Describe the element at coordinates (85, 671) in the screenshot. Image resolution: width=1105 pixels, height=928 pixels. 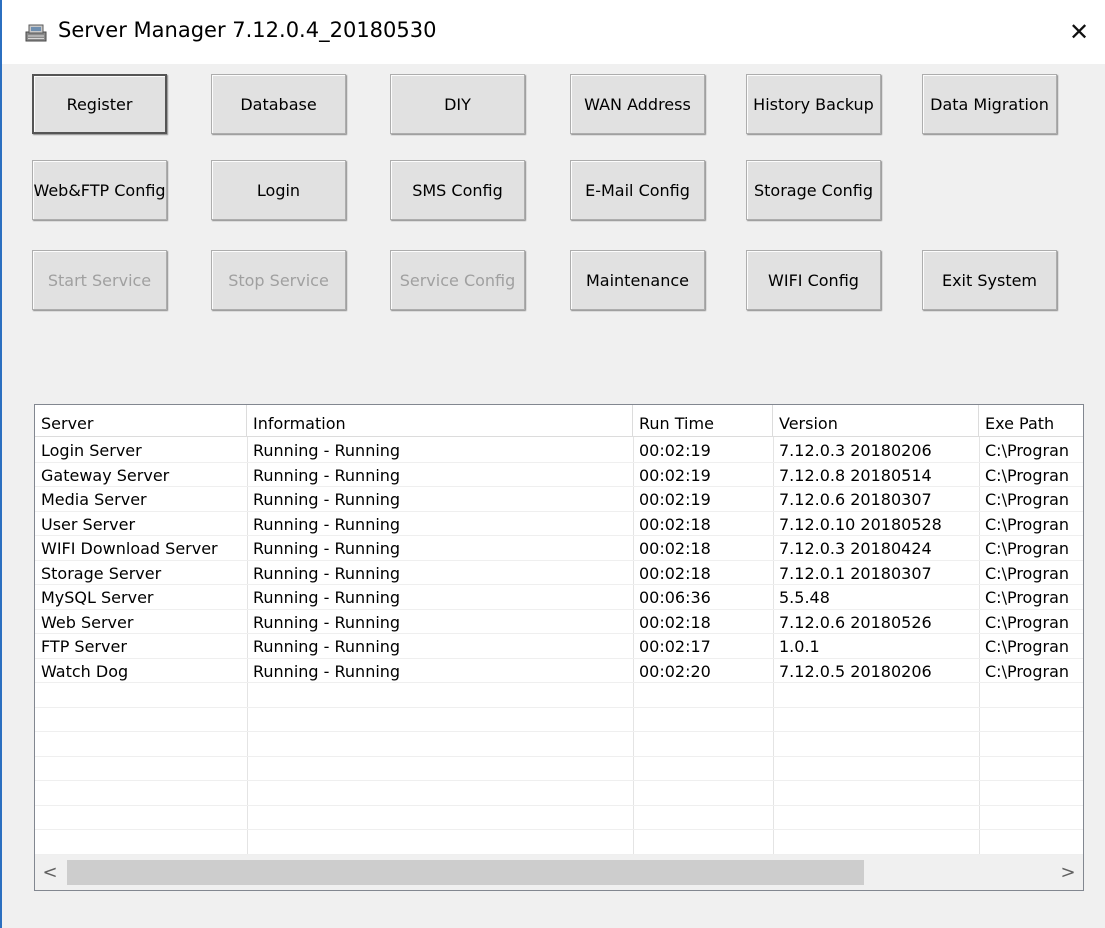
I see `cell-server: Watch Dog` at that location.